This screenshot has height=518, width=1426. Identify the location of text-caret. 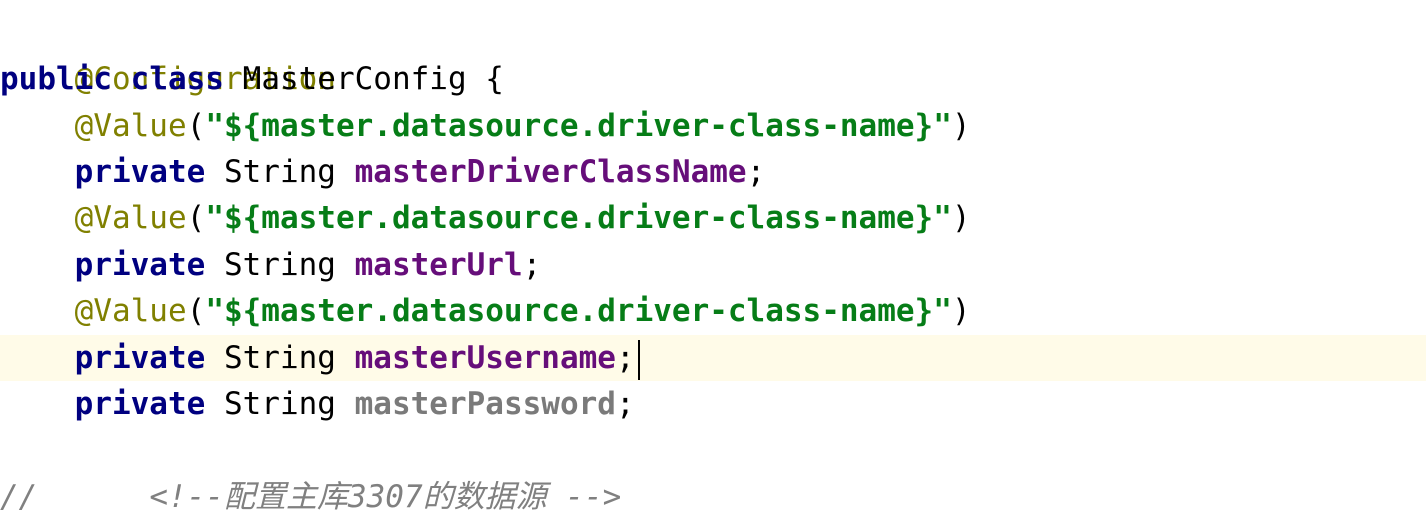
(638, 359).